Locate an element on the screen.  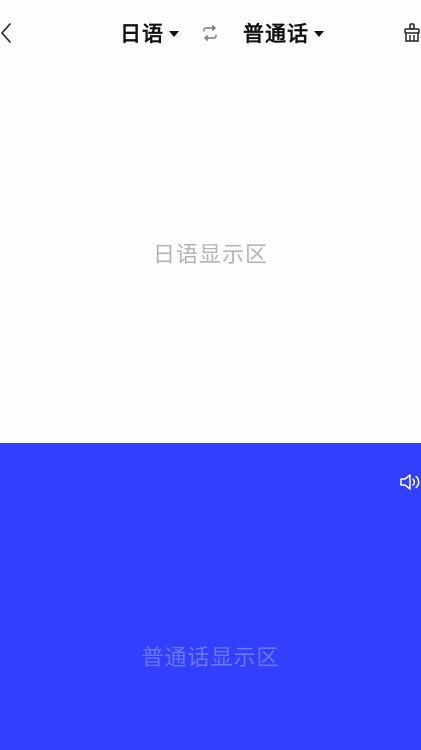
clear-button is located at coordinates (412, 33).